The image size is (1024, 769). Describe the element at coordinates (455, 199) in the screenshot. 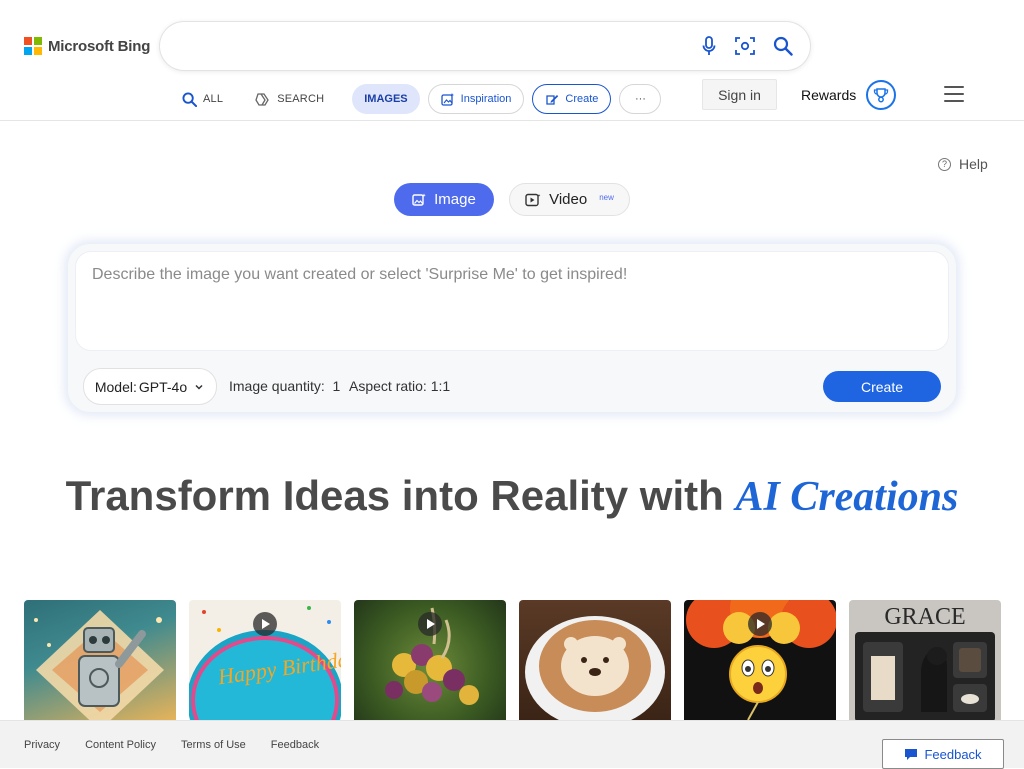

I see `mode-image-label: Image` at that location.